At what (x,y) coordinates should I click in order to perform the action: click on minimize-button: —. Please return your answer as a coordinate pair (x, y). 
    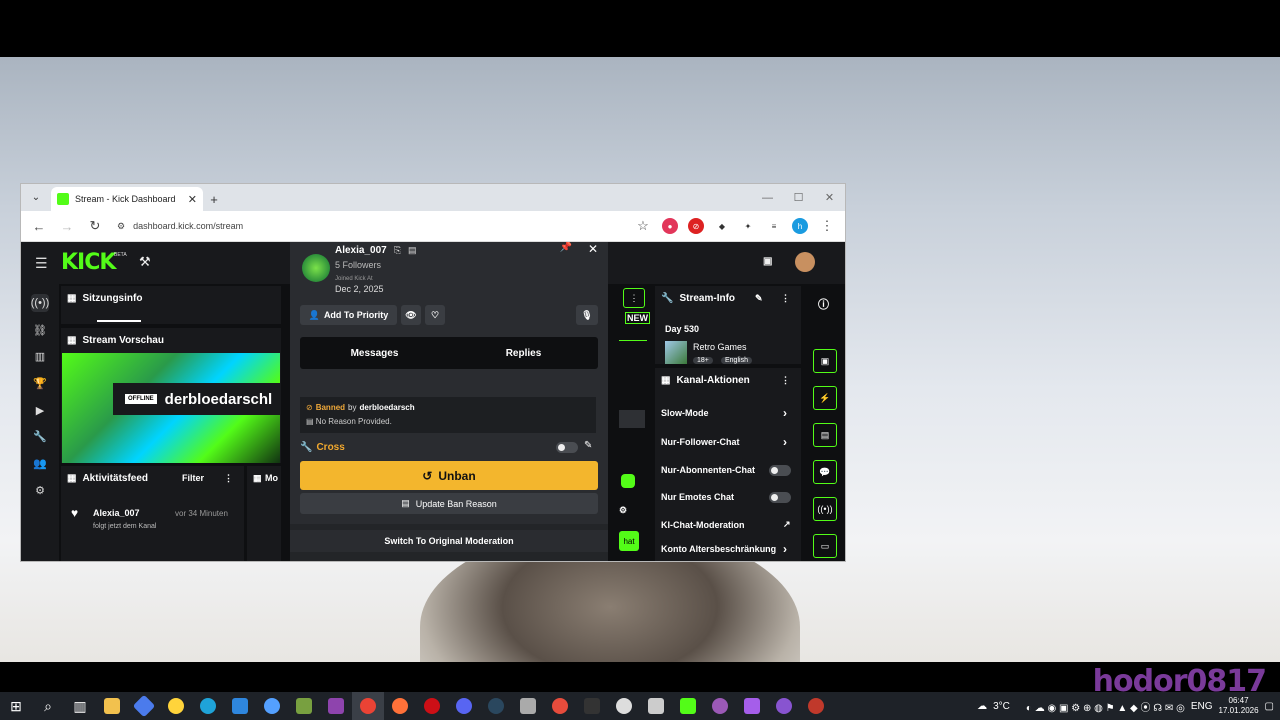
    Looking at the image, I should click on (767, 197).